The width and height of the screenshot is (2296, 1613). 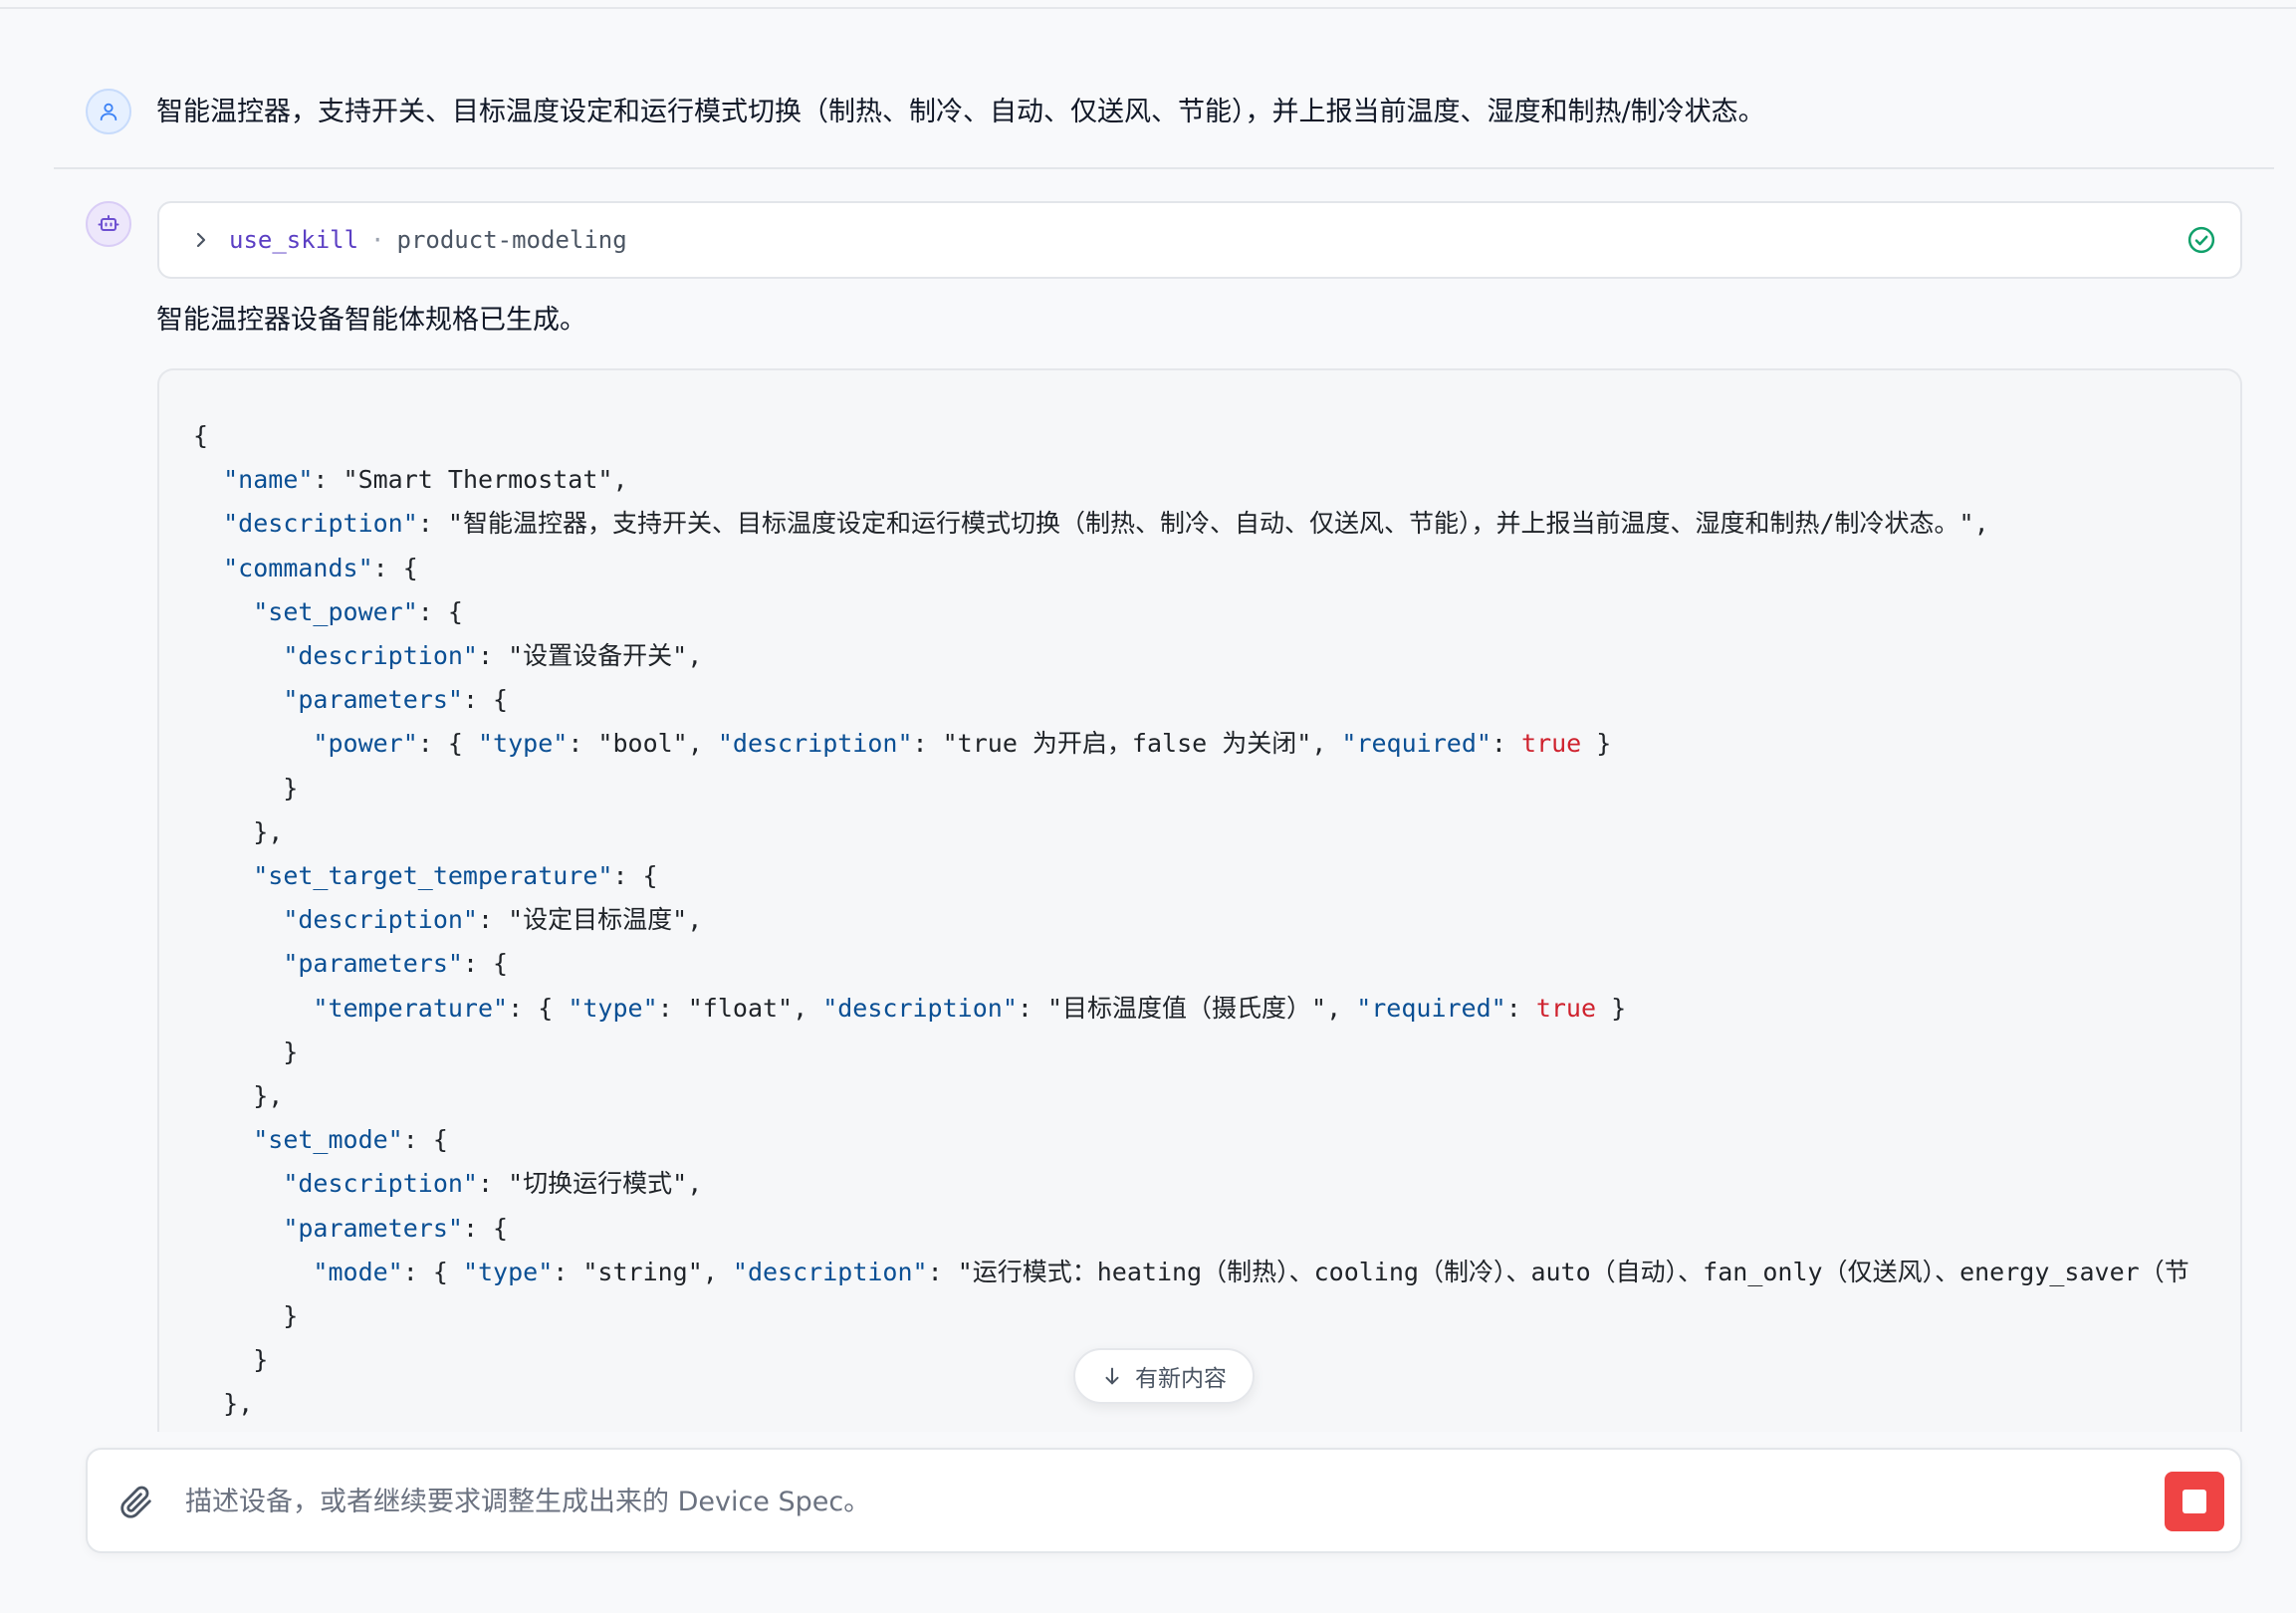 I want to click on composer, so click(x=1164, y=1500).